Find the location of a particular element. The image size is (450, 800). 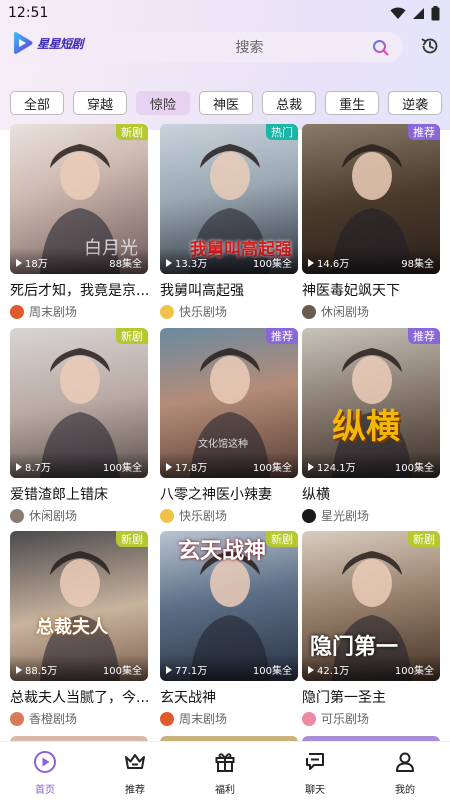

drama-title: 神医毒妃飒天下 is located at coordinates (373, 290).